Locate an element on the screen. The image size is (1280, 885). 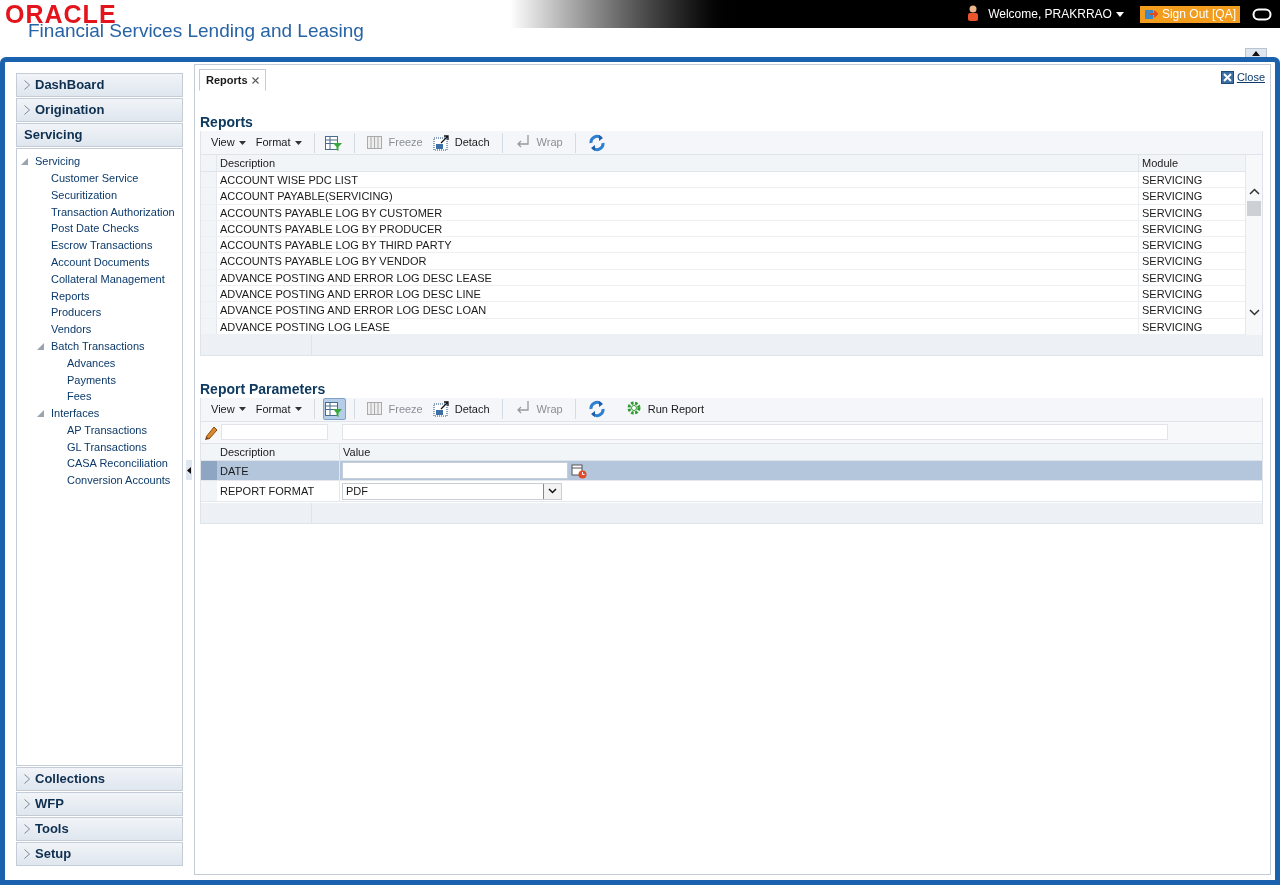
section-title: Report Parameters is located at coordinates (263, 388).